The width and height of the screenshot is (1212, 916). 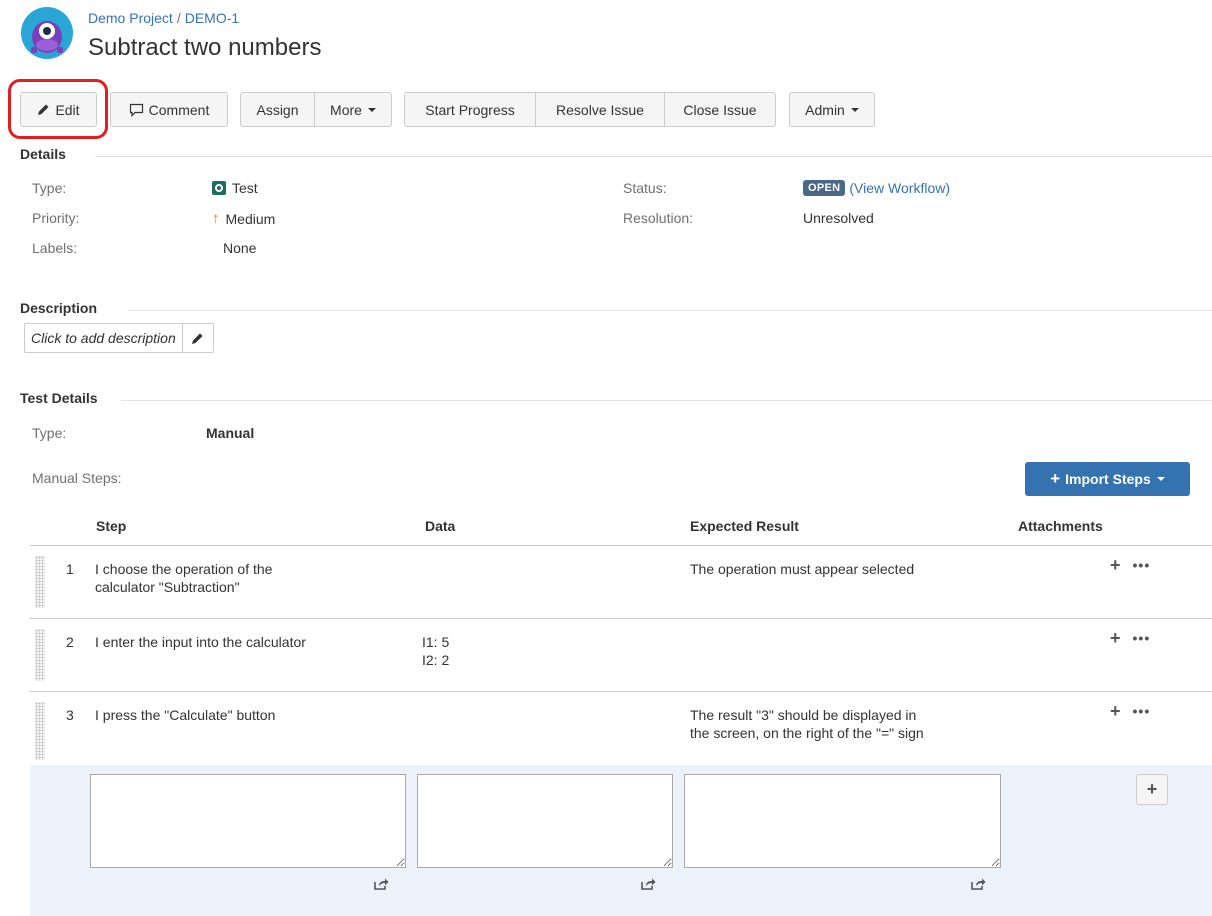 What do you see at coordinates (435, 651) in the screenshot?
I see `data-text: I1: 5 I2: 2` at bounding box center [435, 651].